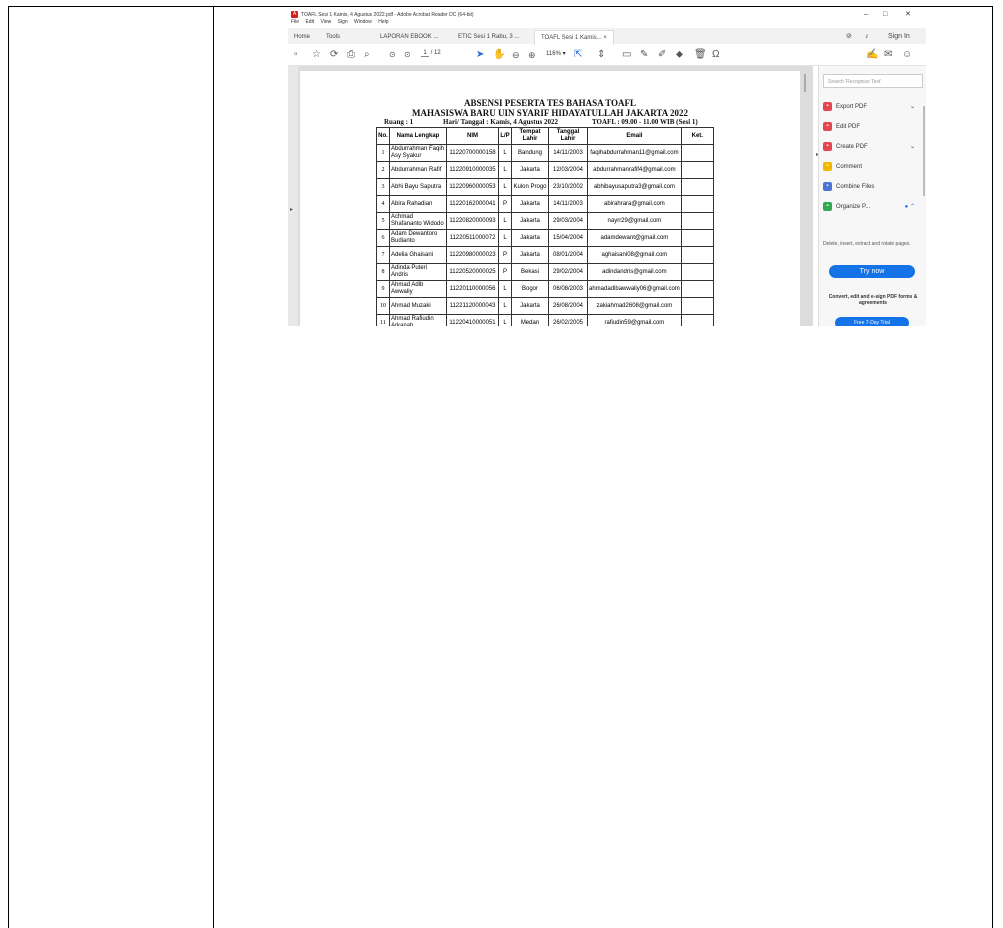  What do you see at coordinates (634, 136) in the screenshot?
I see `col-email: Email` at bounding box center [634, 136].